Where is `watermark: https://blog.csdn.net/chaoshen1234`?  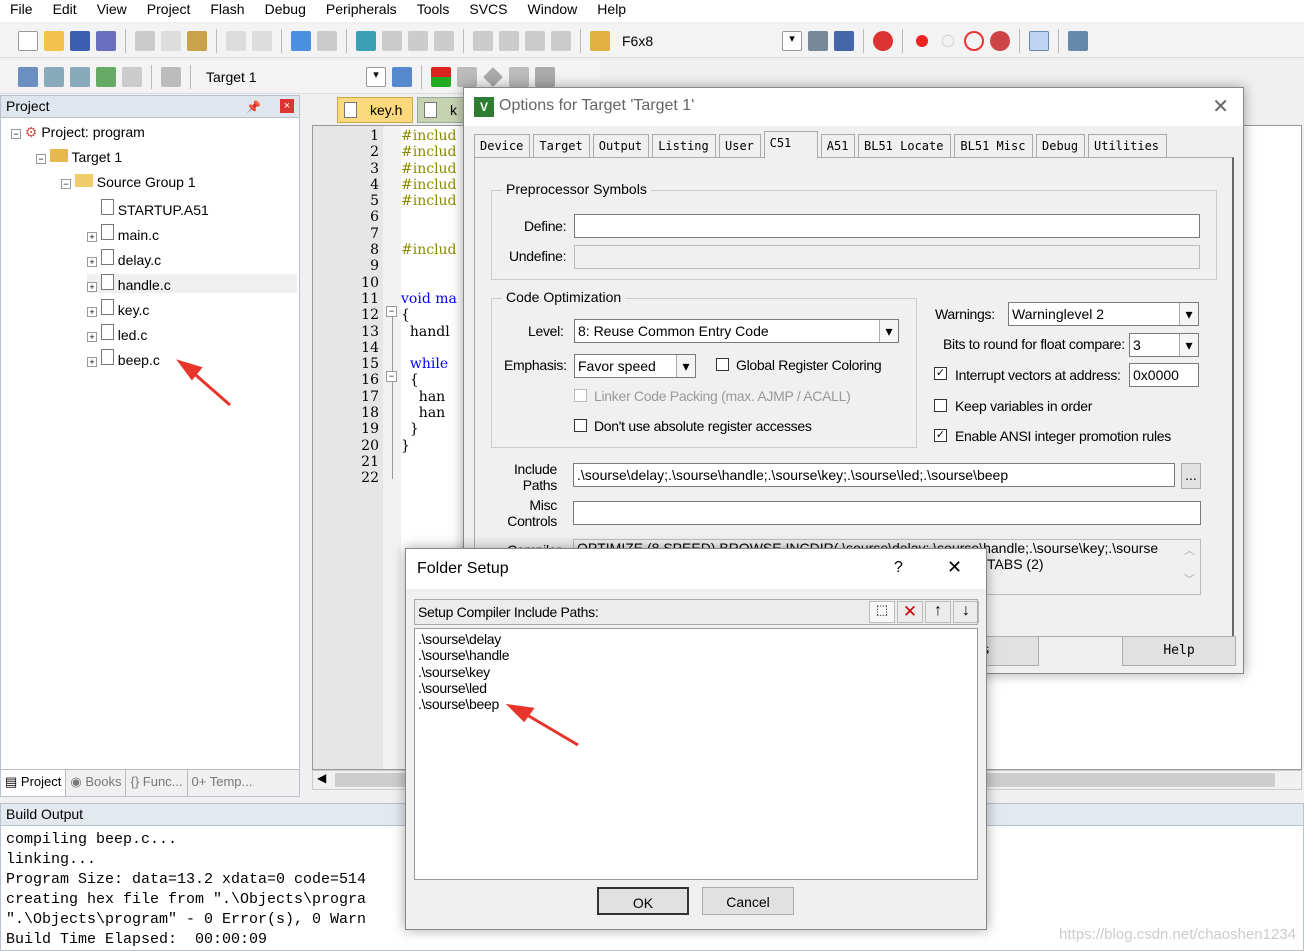
watermark: https://blog.csdn.net/chaoshen1234 is located at coordinates (1177, 934).